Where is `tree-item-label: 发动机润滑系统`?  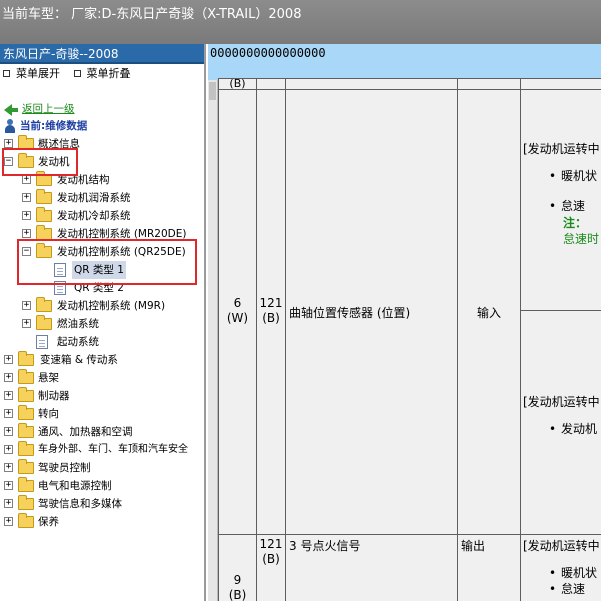
tree-item-label: 发动机润滑系统 is located at coordinates (94, 198).